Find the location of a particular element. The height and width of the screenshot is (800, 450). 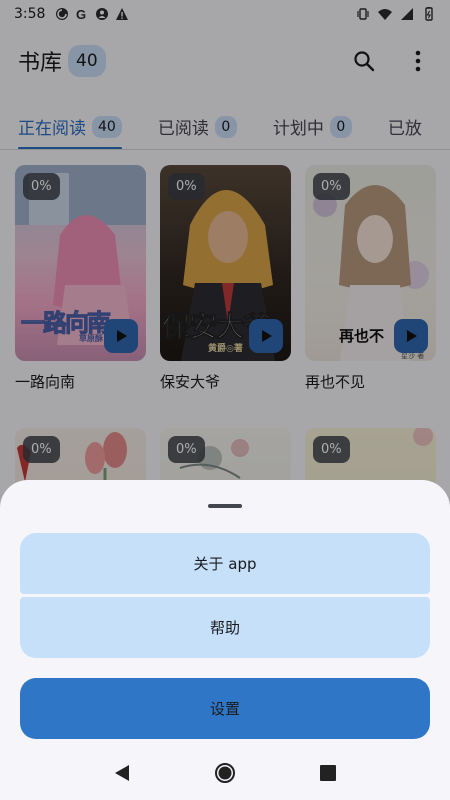

nav-back-button is located at coordinates (122, 773).